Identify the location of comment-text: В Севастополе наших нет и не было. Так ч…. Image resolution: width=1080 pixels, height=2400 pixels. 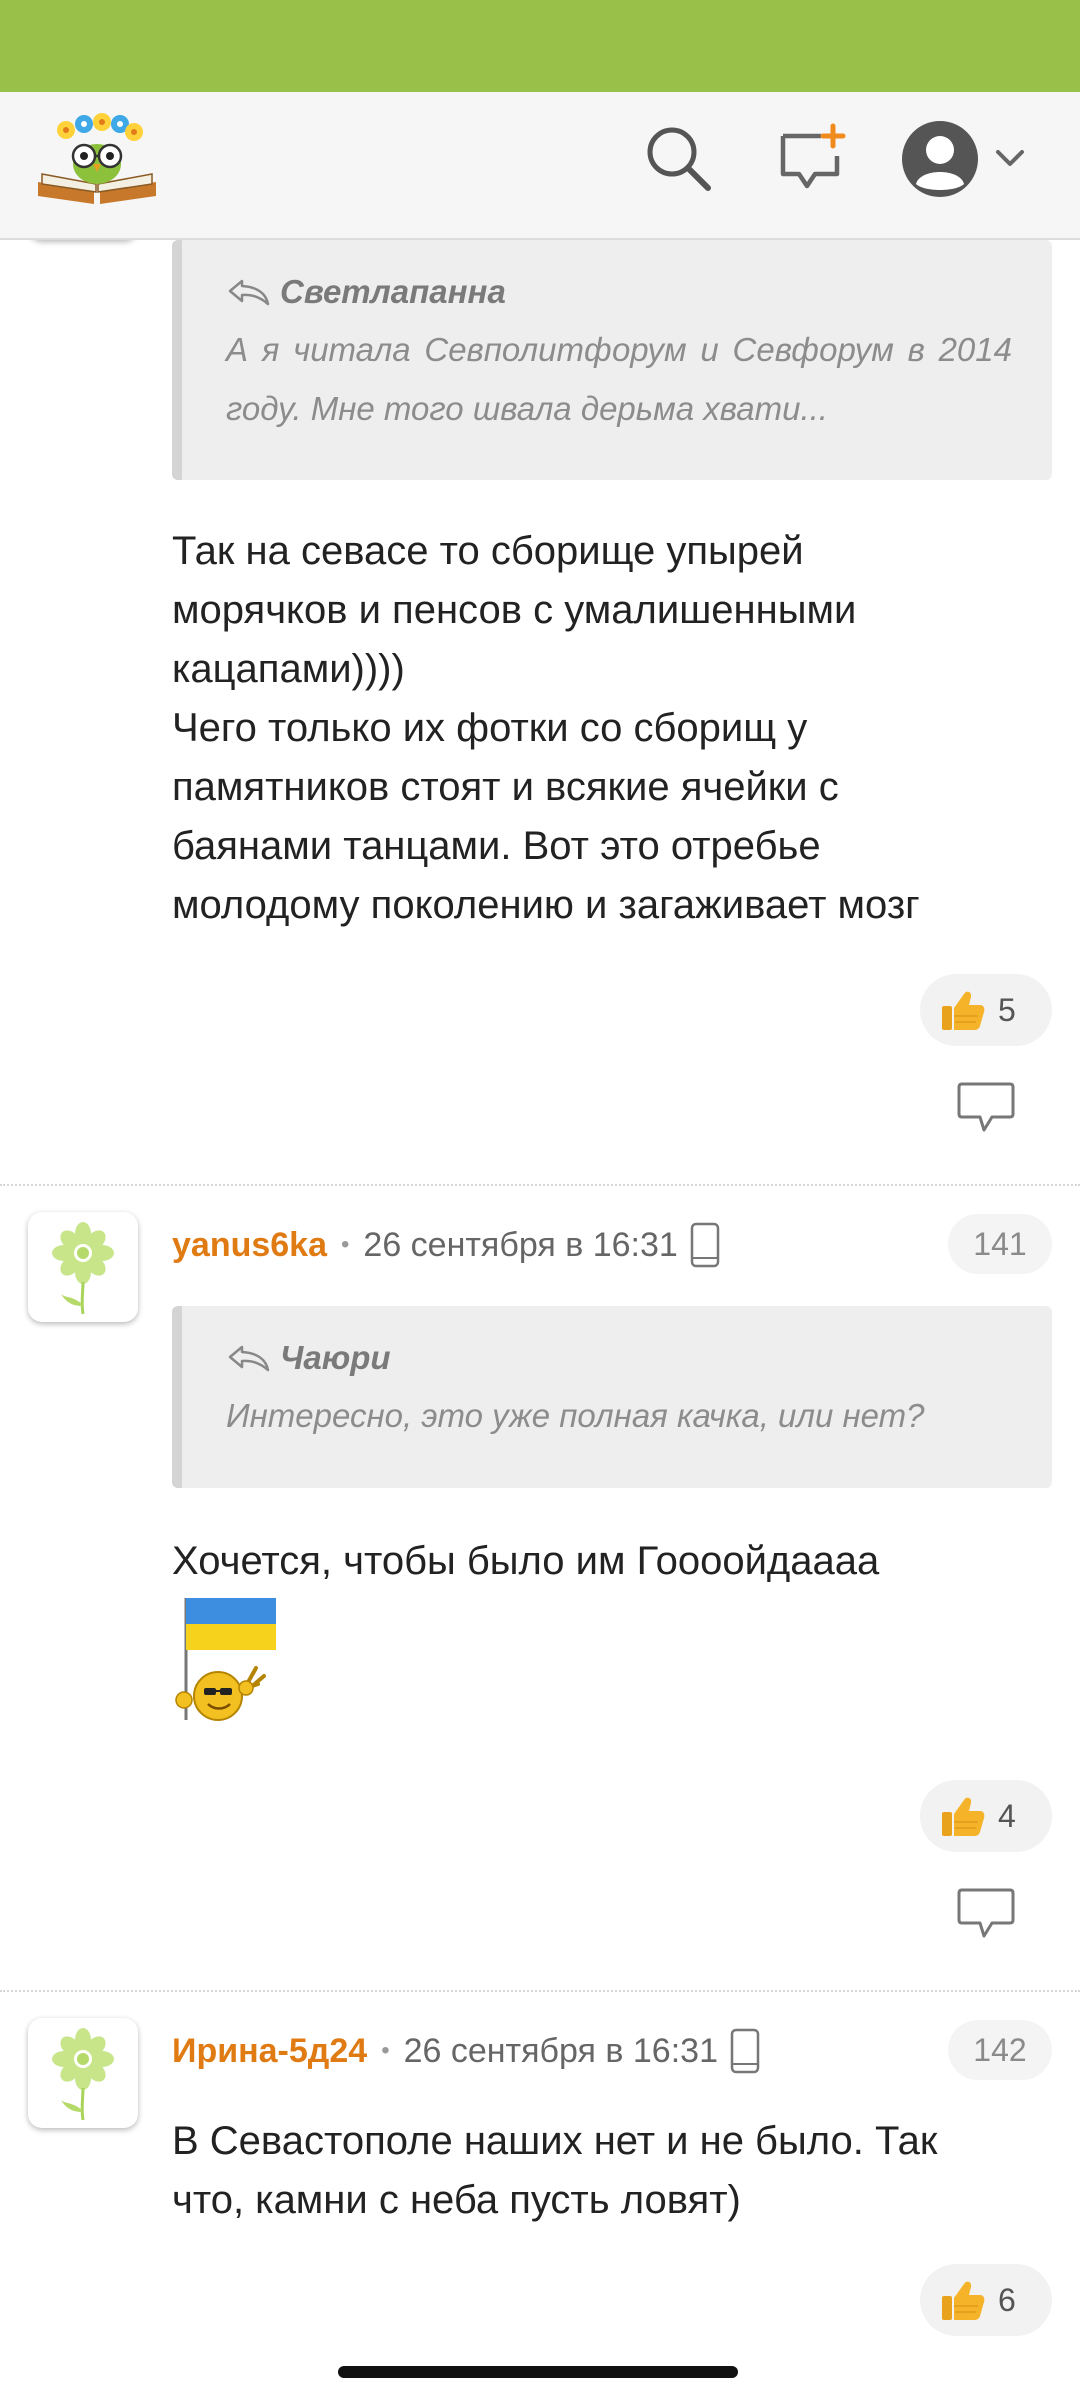
(612, 2171).